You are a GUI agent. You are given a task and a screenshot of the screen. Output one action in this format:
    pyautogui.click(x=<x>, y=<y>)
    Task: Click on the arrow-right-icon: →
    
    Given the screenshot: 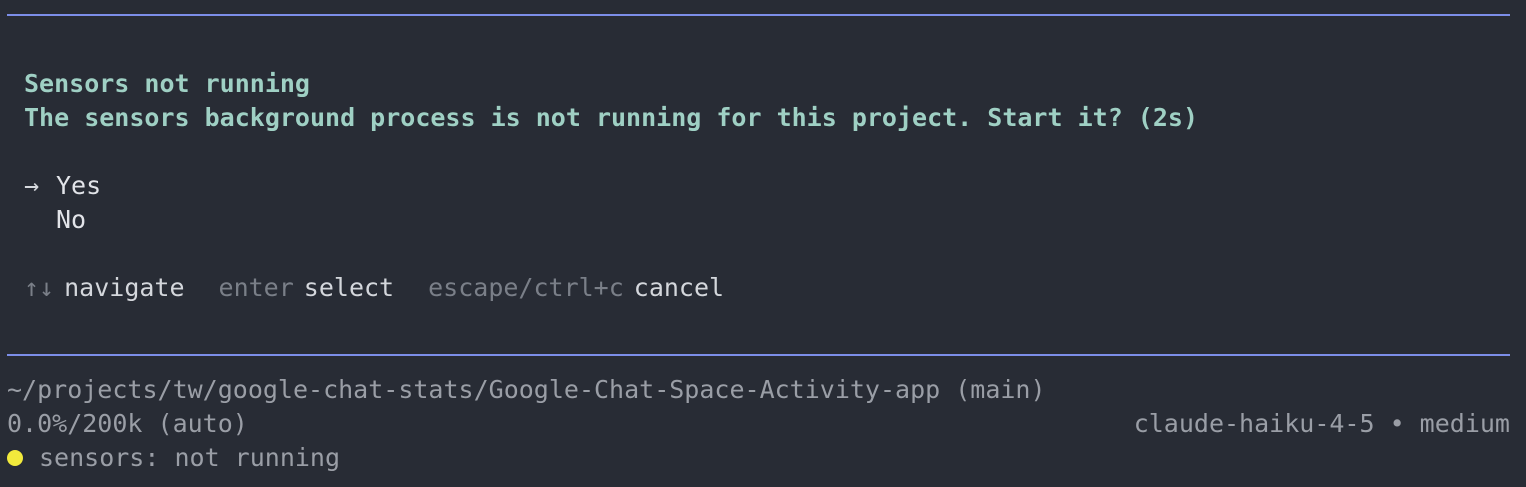 What is the action you would take?
    pyautogui.click(x=32, y=185)
    